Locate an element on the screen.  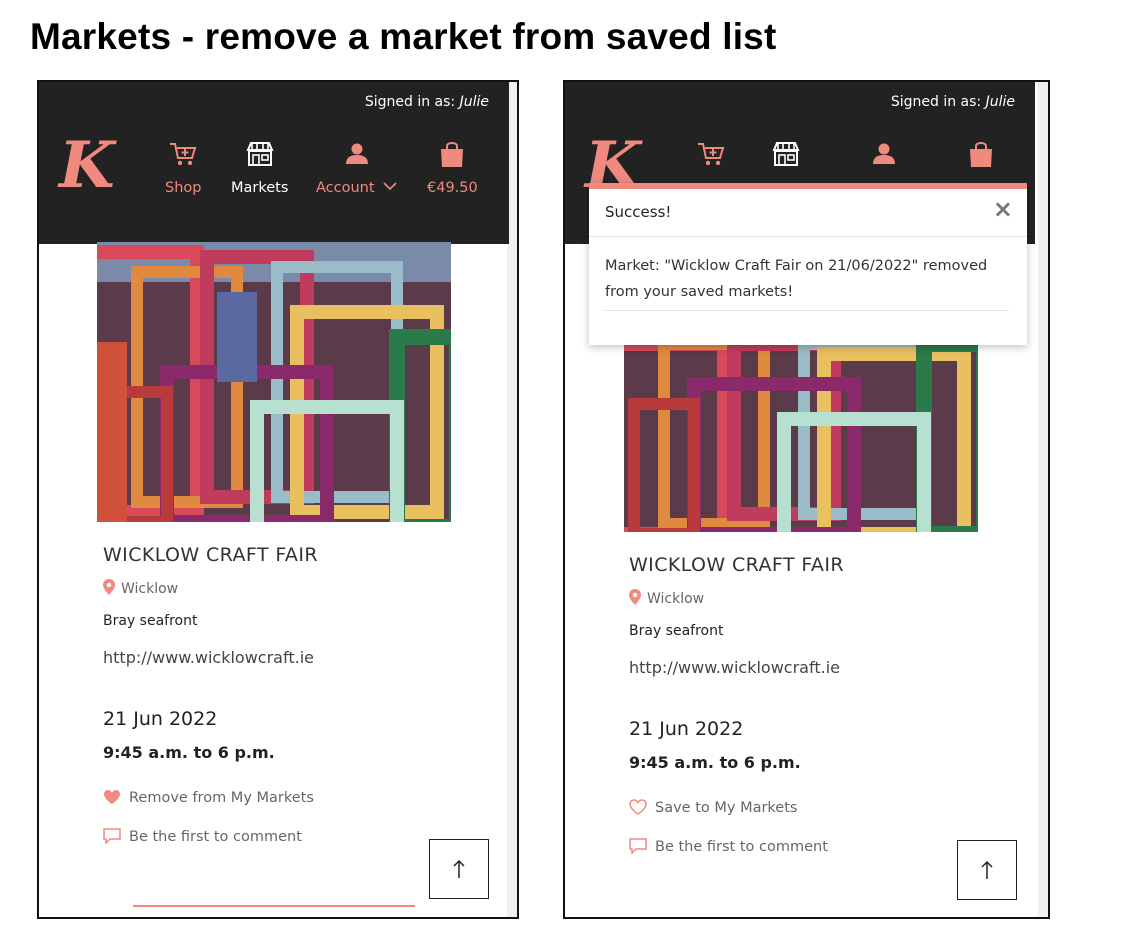
nav-markets is located at coordinates (786, 154).